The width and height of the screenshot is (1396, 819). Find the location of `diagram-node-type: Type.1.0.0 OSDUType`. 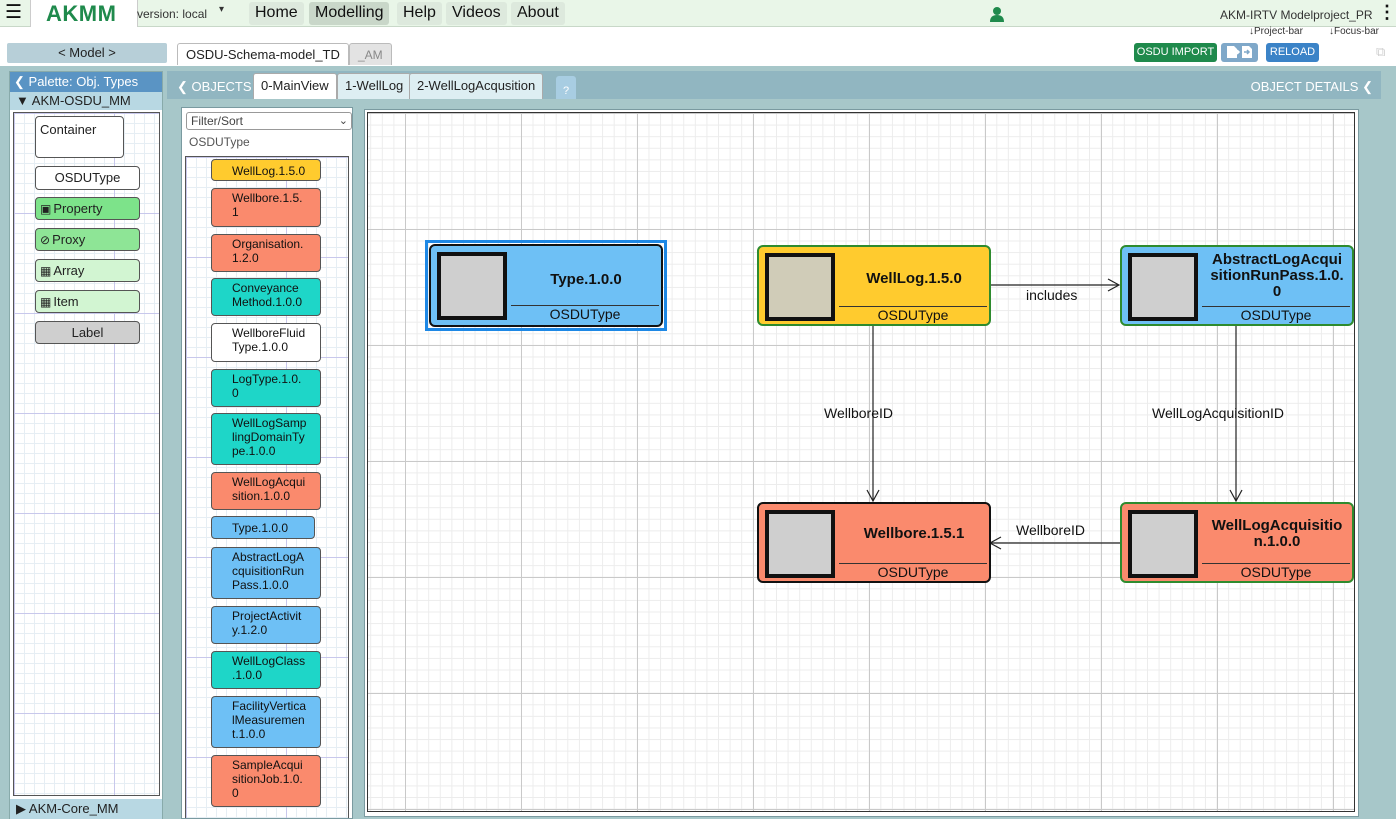

diagram-node-type: Type.1.0.0 OSDUType is located at coordinates (546, 285).